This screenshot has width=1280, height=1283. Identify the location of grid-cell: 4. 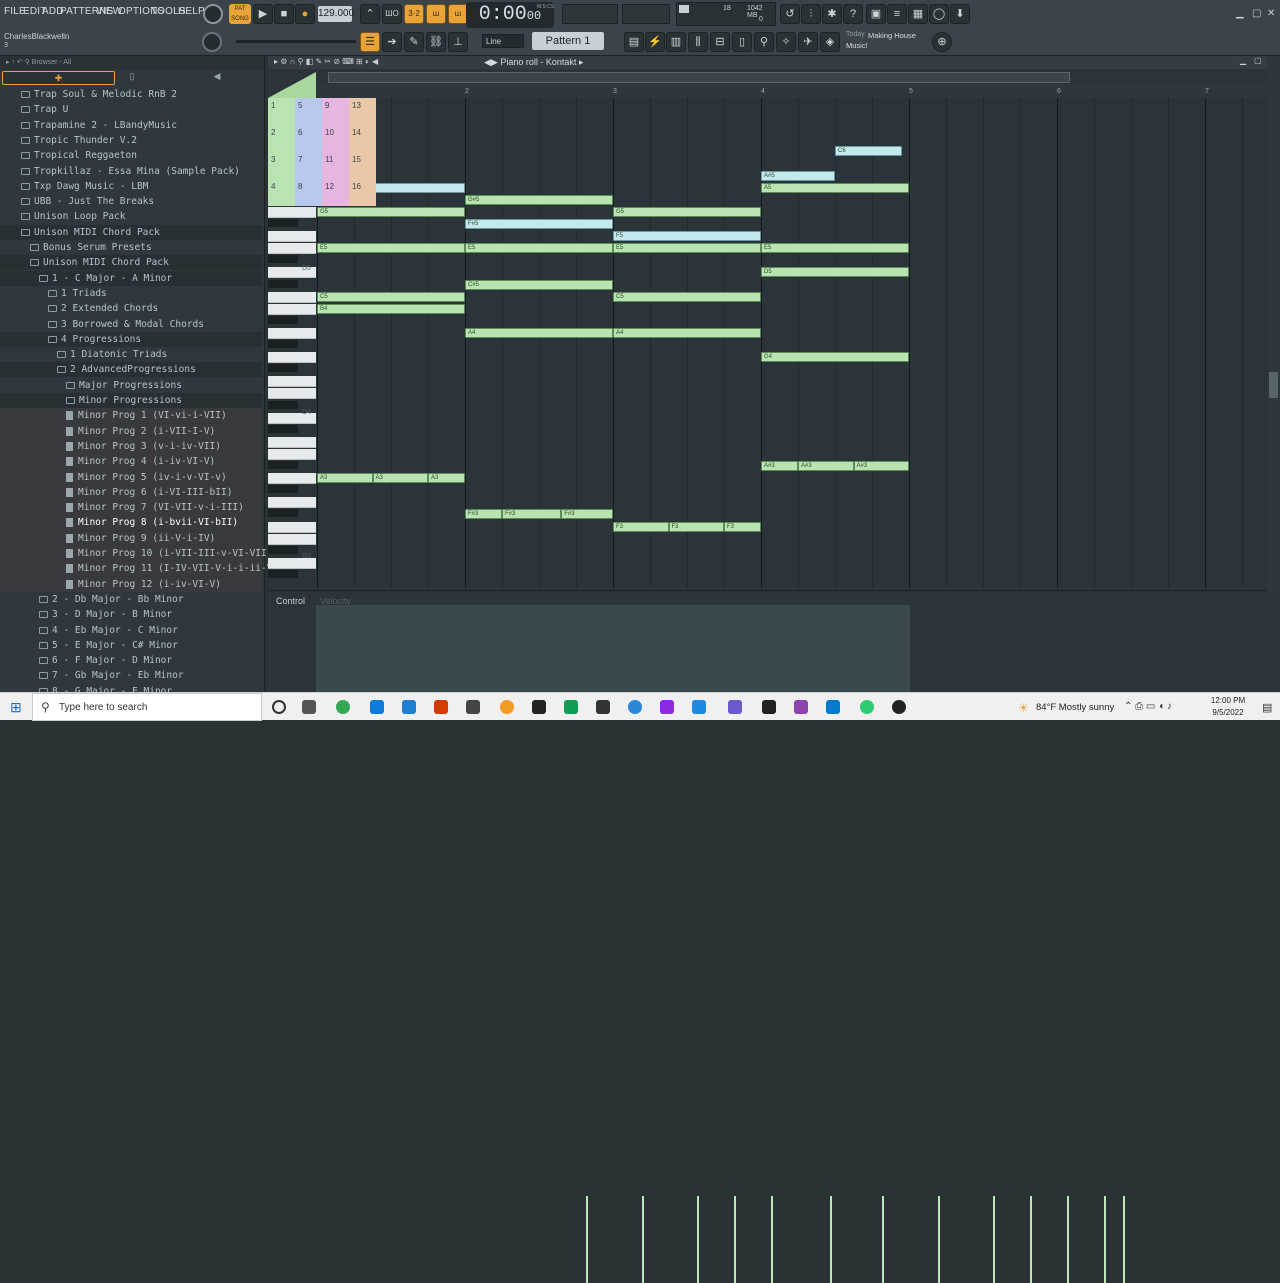
(281, 192).